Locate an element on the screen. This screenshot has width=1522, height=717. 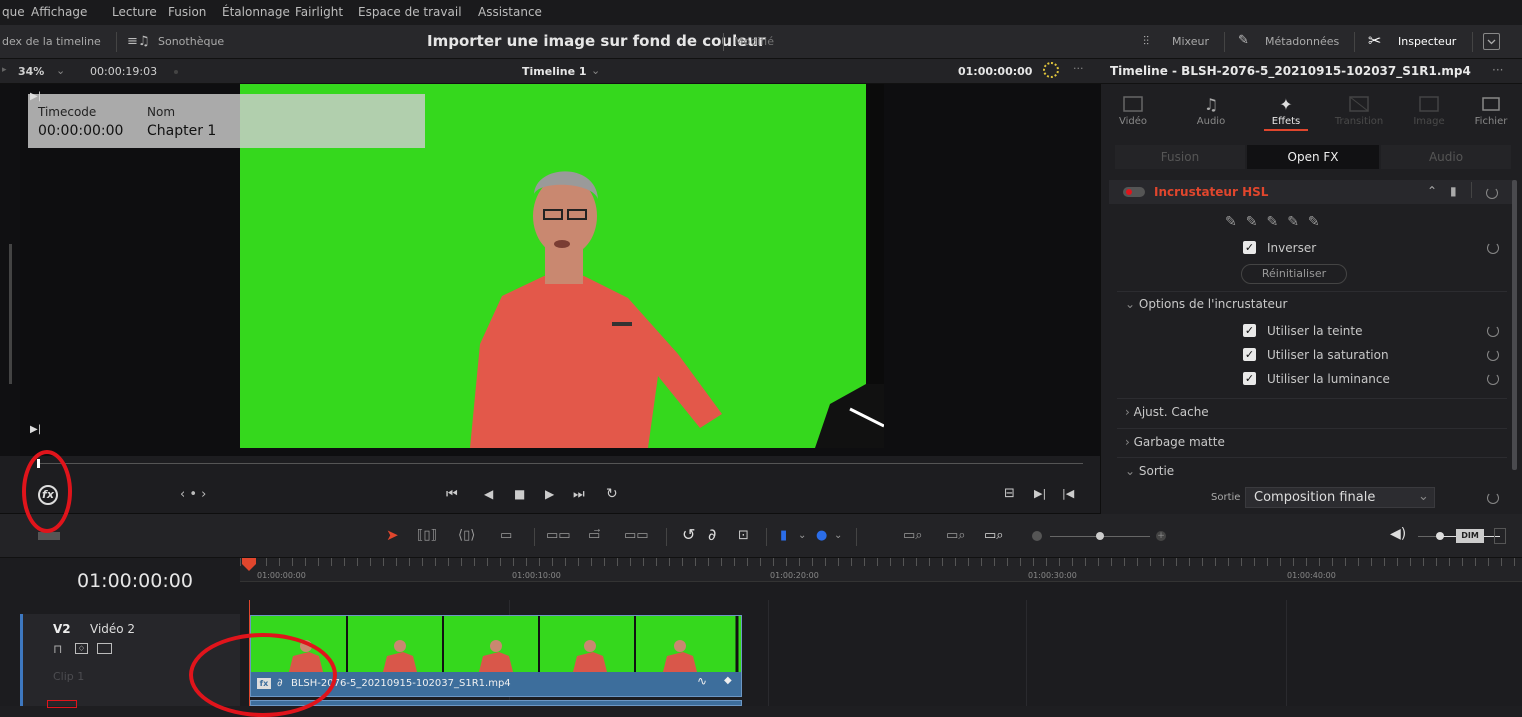
scrub-bar is located at coordinates (550, 467).